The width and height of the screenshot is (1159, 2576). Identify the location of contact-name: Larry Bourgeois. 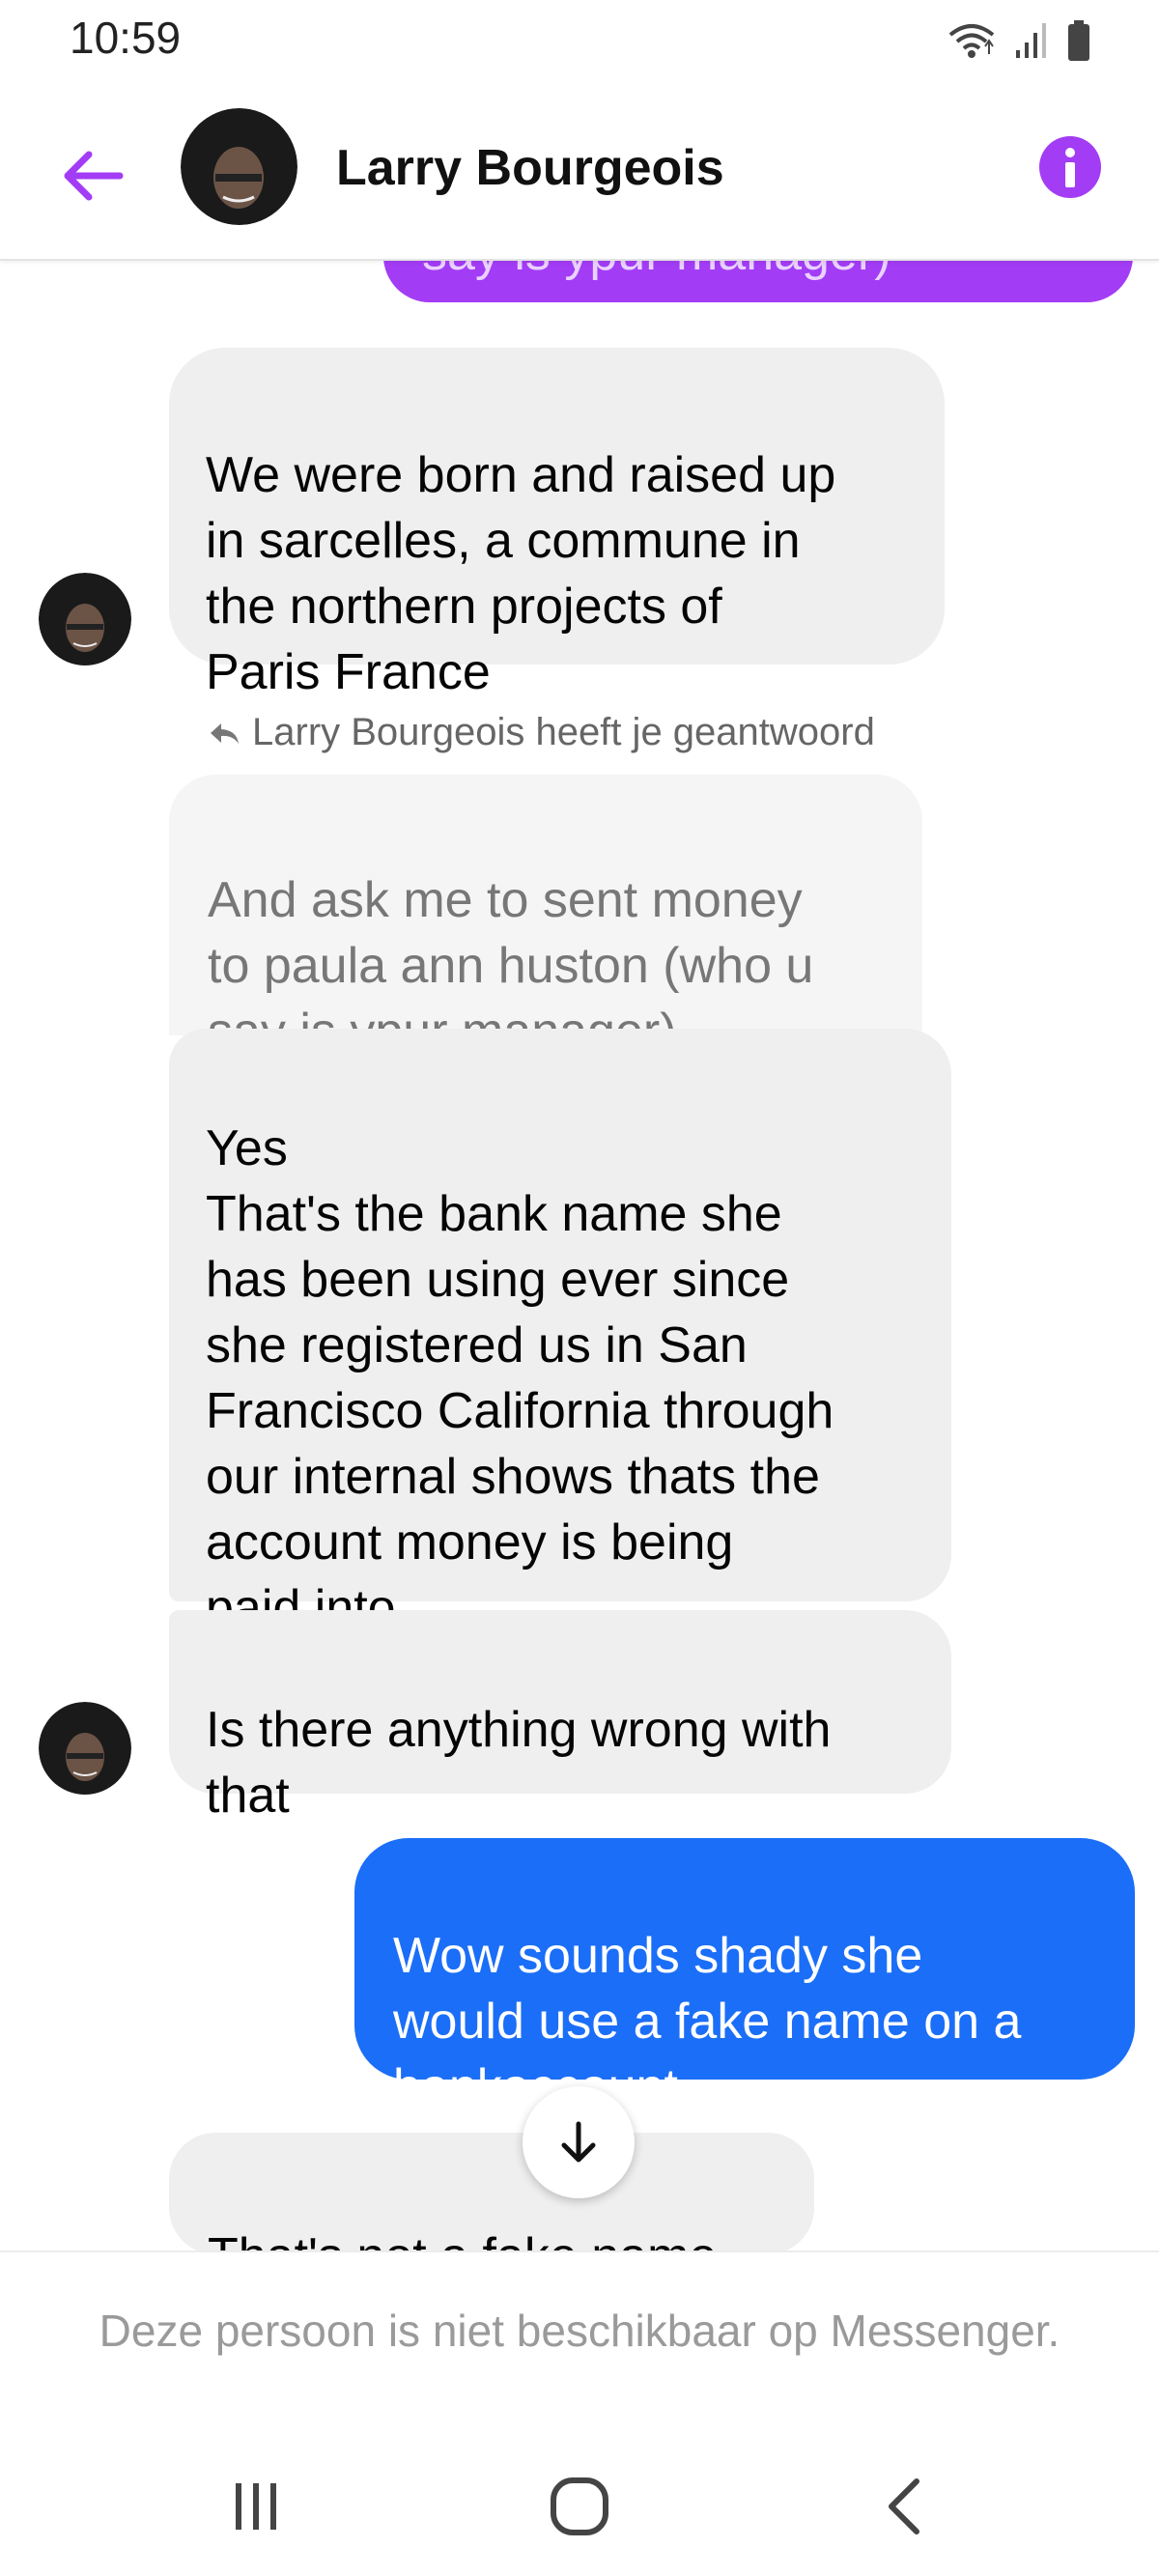
(530, 168).